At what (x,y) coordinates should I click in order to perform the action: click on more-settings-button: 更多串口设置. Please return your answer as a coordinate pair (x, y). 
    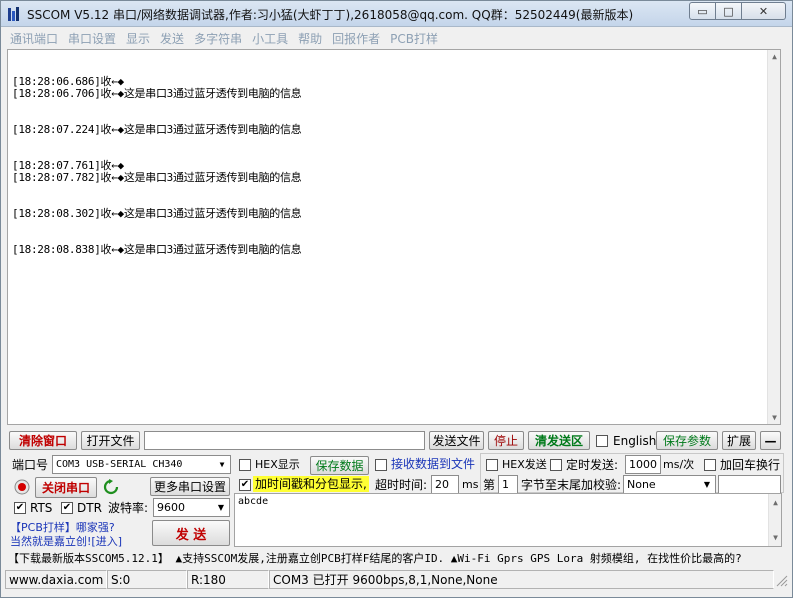
    Looking at the image, I should click on (190, 486).